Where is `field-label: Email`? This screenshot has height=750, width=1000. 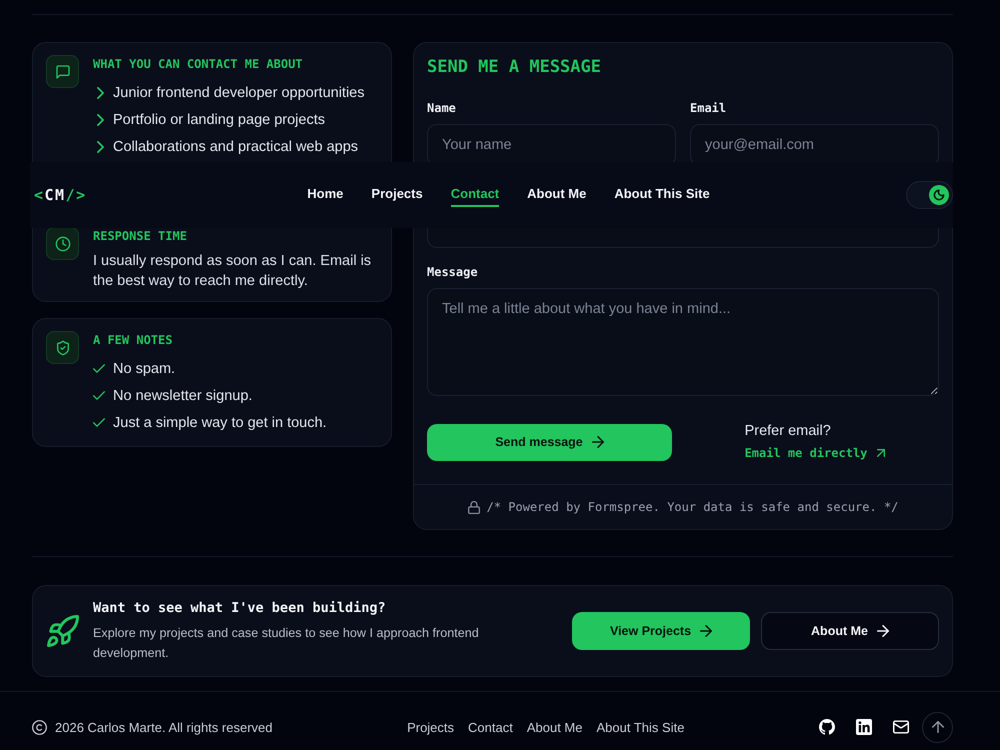 field-label: Email is located at coordinates (709, 108).